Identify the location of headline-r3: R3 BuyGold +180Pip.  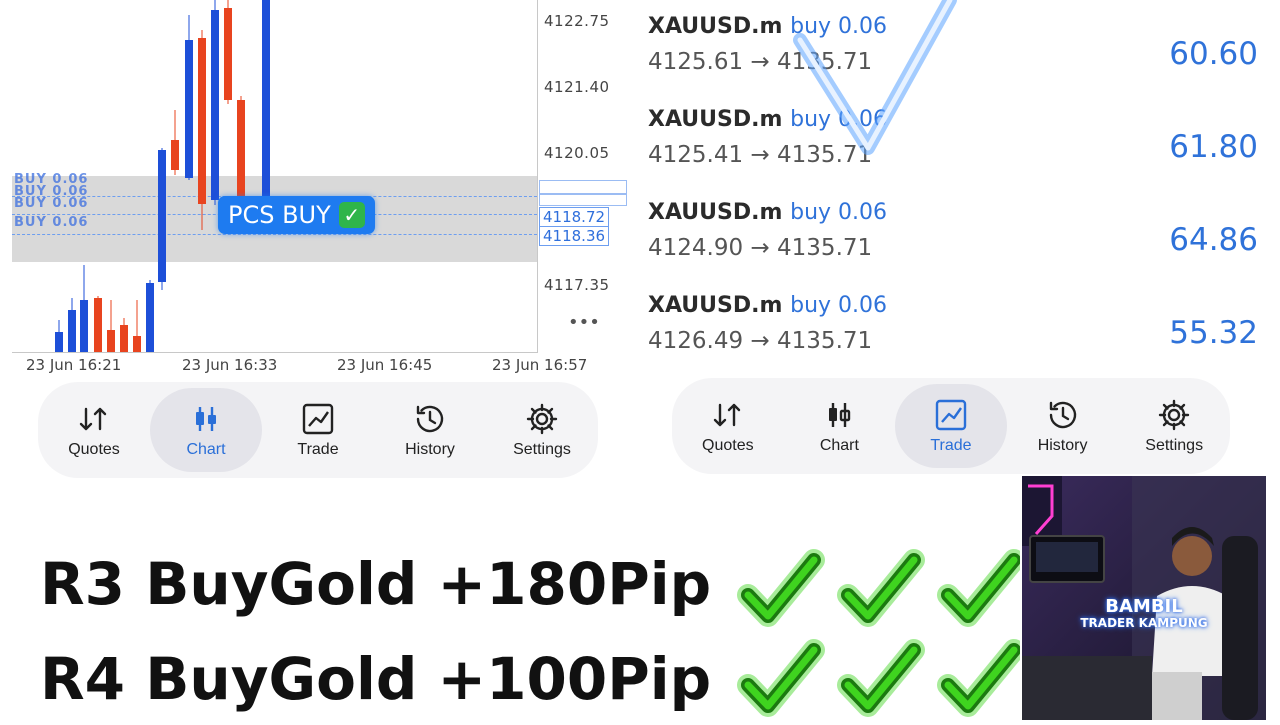
(376, 584).